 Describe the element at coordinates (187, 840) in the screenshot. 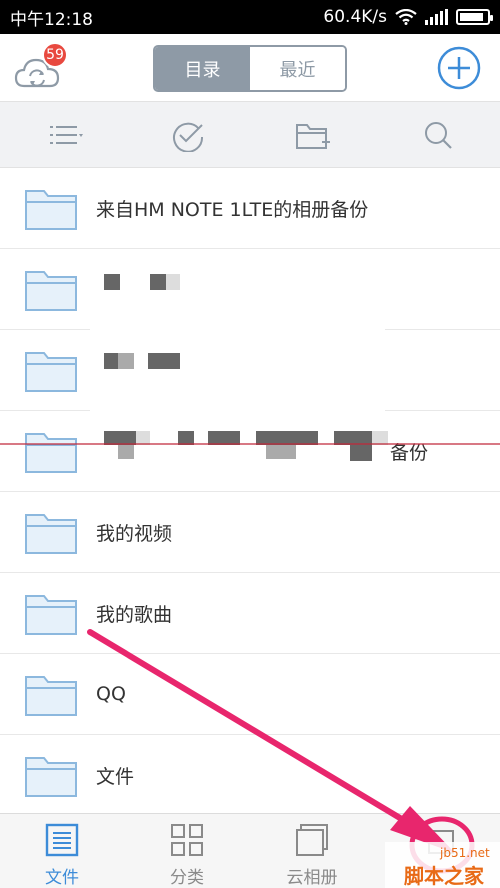

I see `grid-icon` at that location.